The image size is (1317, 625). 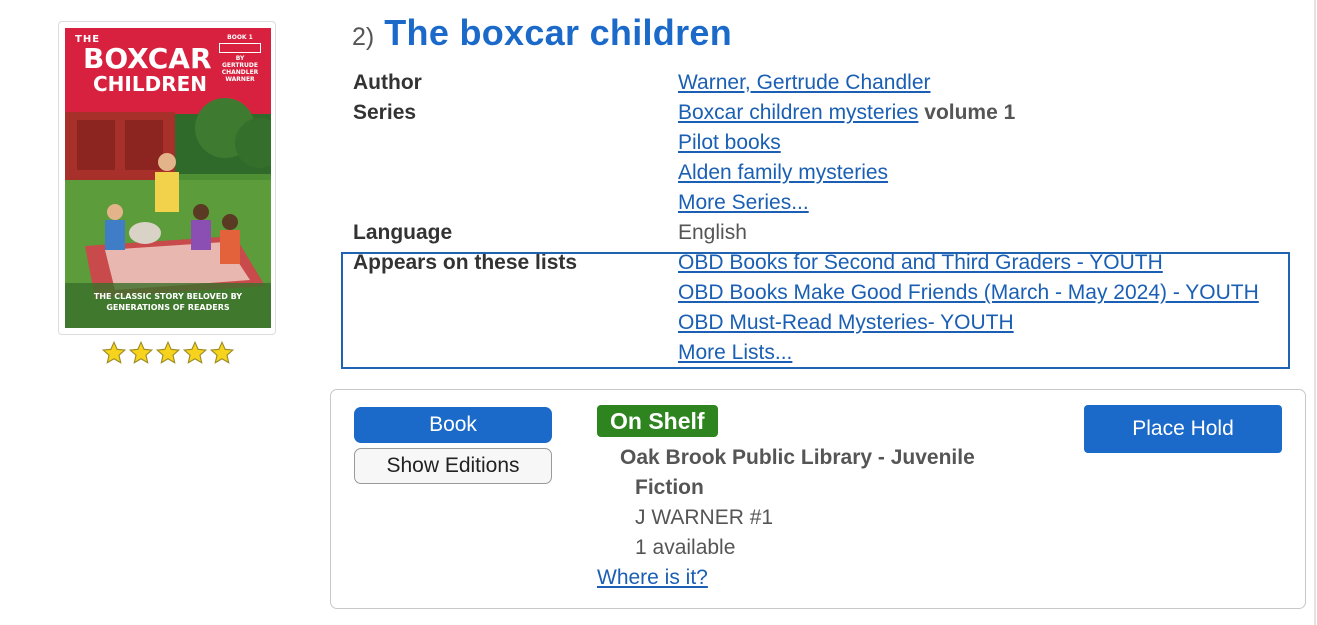 What do you see at coordinates (1315, 312) in the screenshot?
I see `page-right-border` at bounding box center [1315, 312].